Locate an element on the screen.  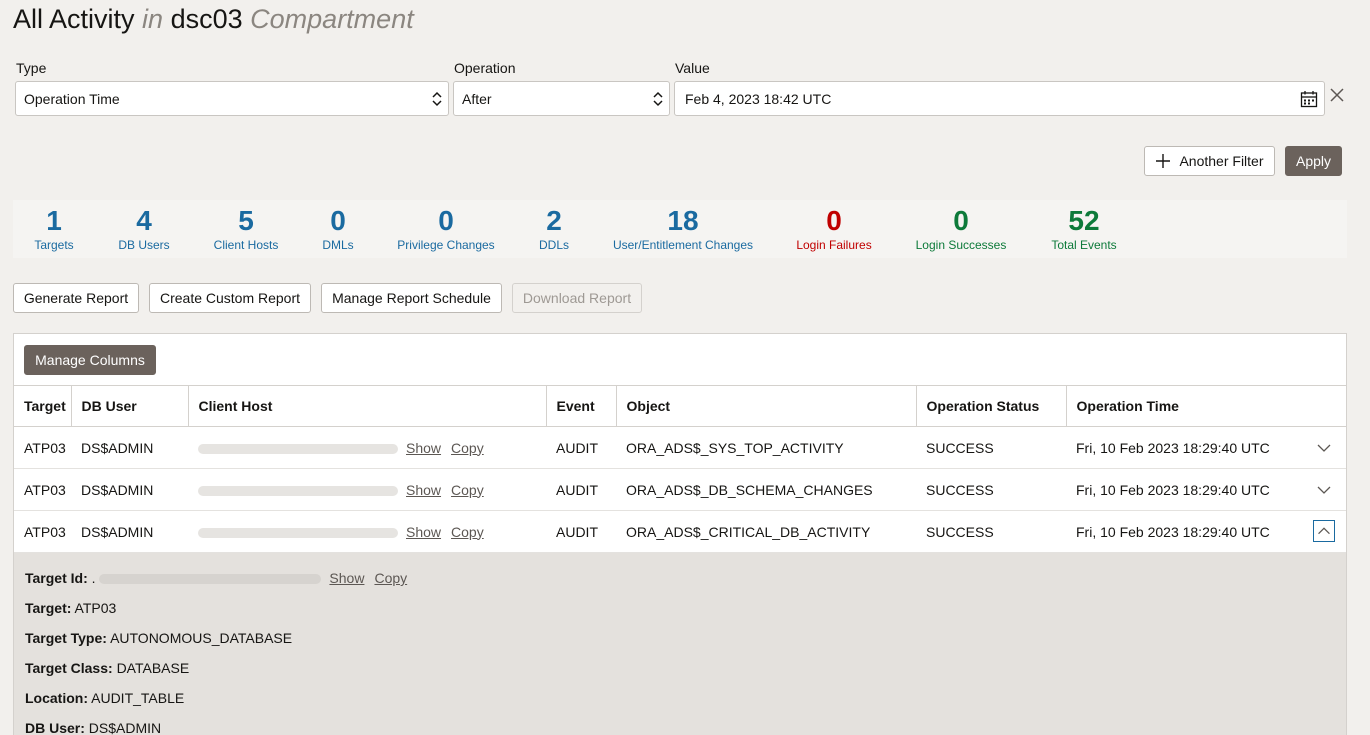
page-title-in: in is located at coordinates (153, 19).